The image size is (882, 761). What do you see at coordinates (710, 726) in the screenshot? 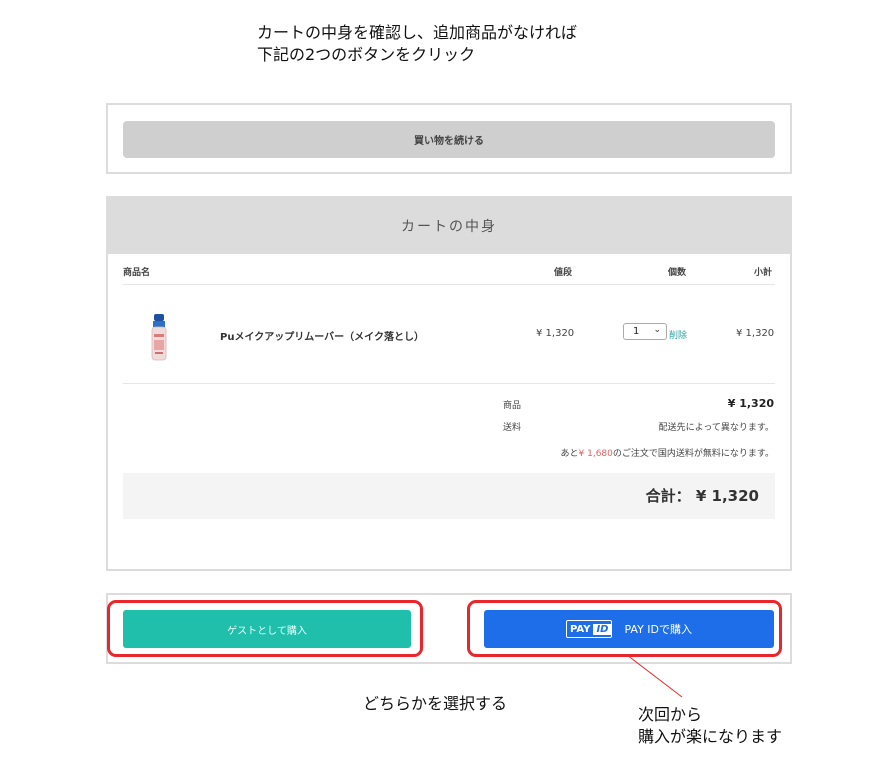
I see `next-time-annotation: 次回から 購入が楽になります` at bounding box center [710, 726].